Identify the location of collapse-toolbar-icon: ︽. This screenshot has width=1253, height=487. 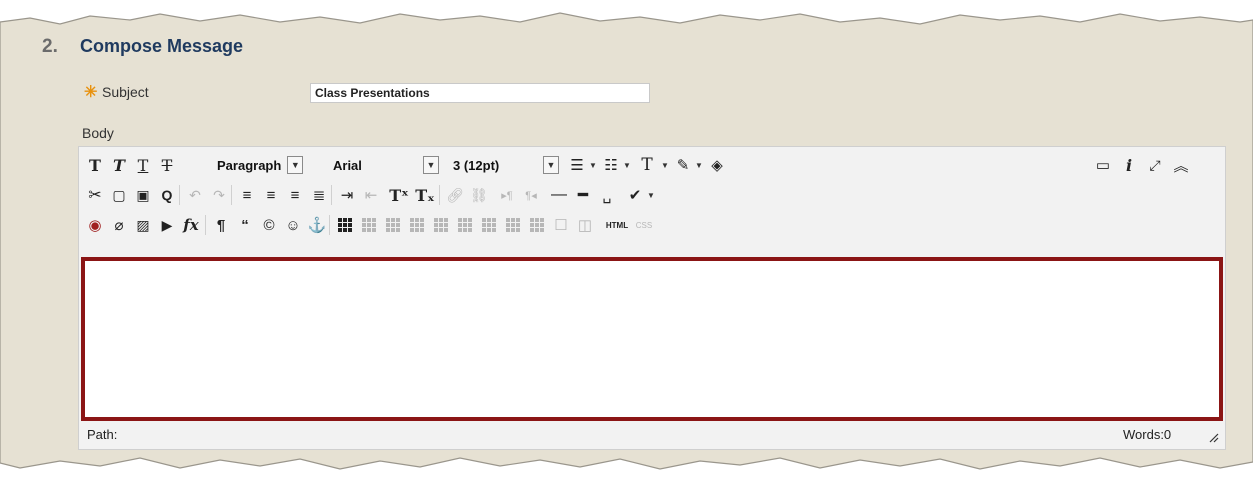
(1181, 165).